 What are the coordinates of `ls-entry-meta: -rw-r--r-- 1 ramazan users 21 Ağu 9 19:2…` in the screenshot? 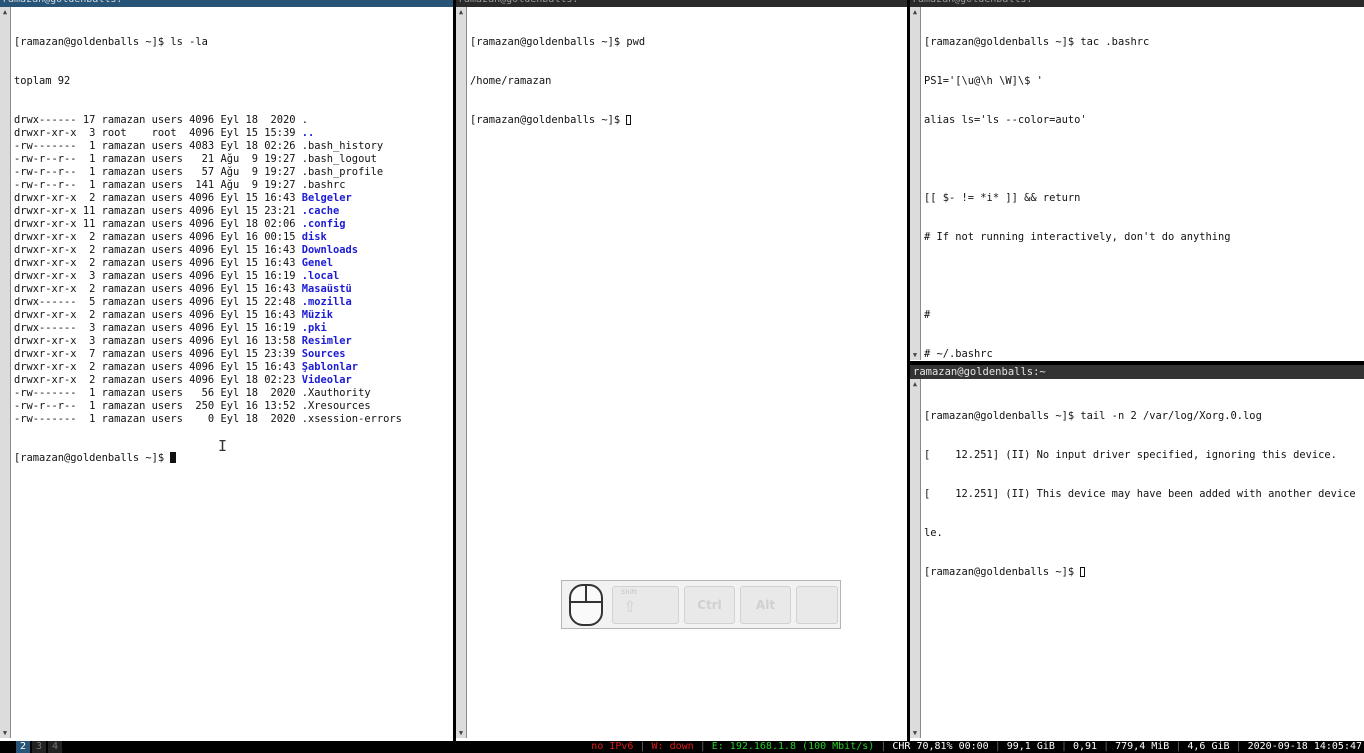 It's located at (158, 159).